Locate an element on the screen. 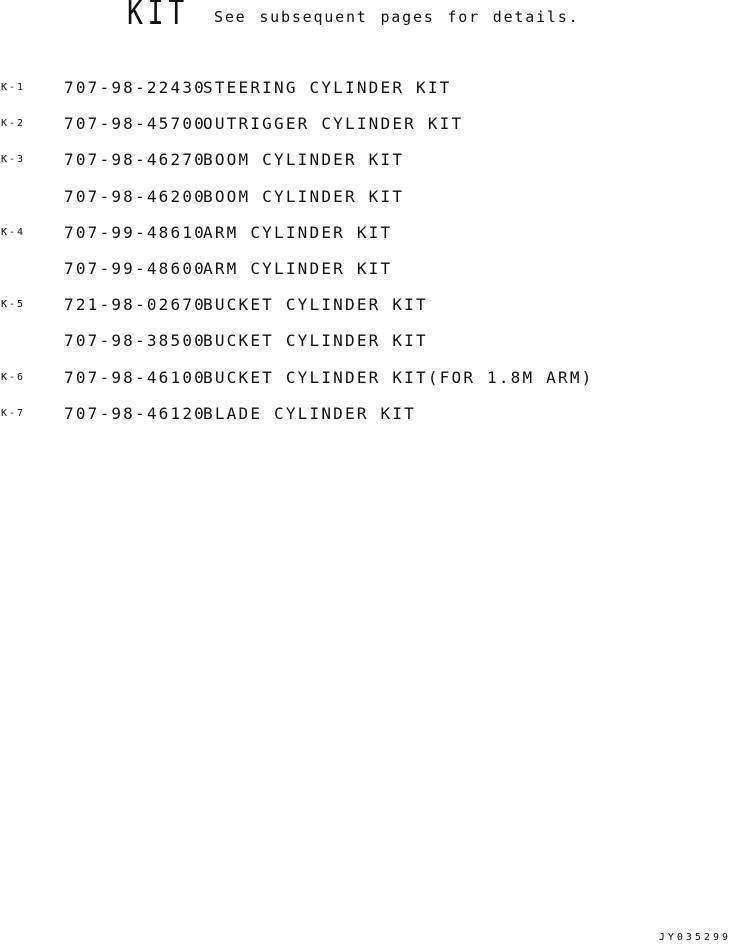 Image resolution: width=733 pixels, height=947 pixels. item-number: K-6 is located at coordinates (13, 377).